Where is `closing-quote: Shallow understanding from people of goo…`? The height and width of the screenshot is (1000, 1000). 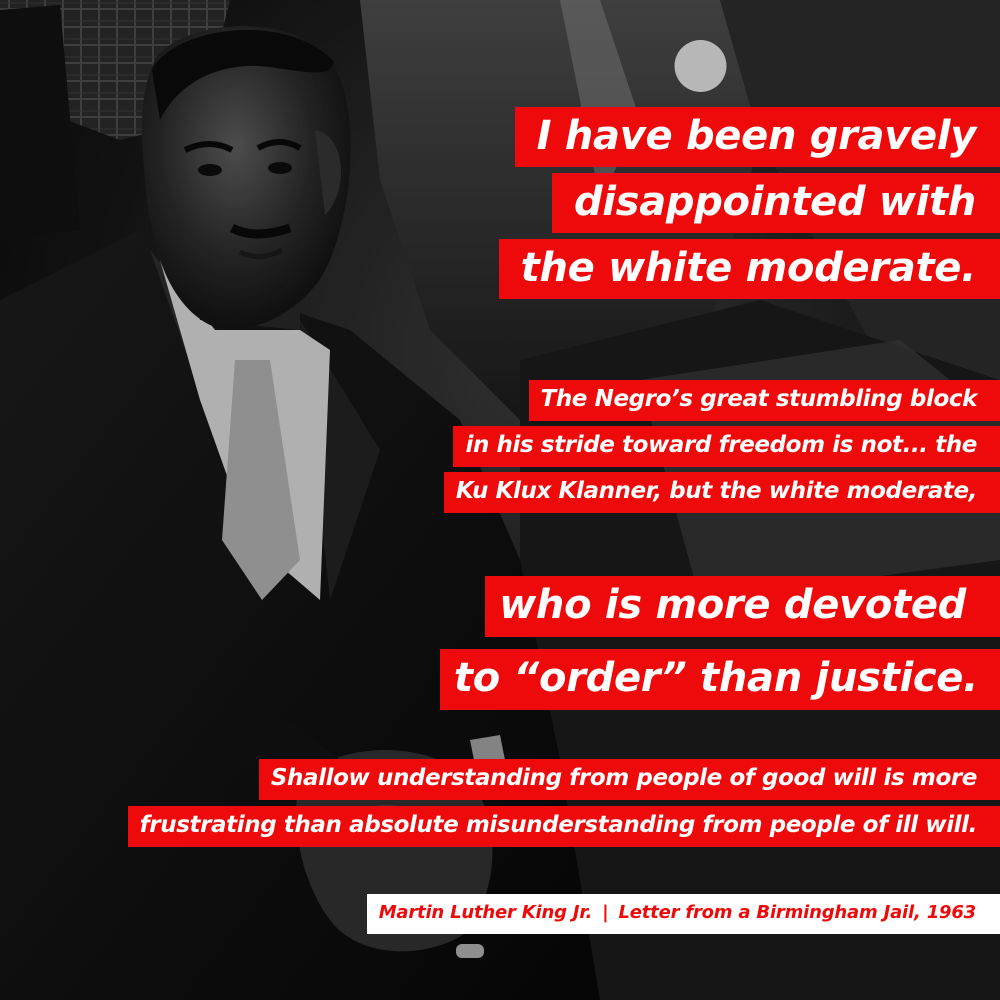 closing-quote: Shallow understanding from people of goo… is located at coordinates (500, 806).